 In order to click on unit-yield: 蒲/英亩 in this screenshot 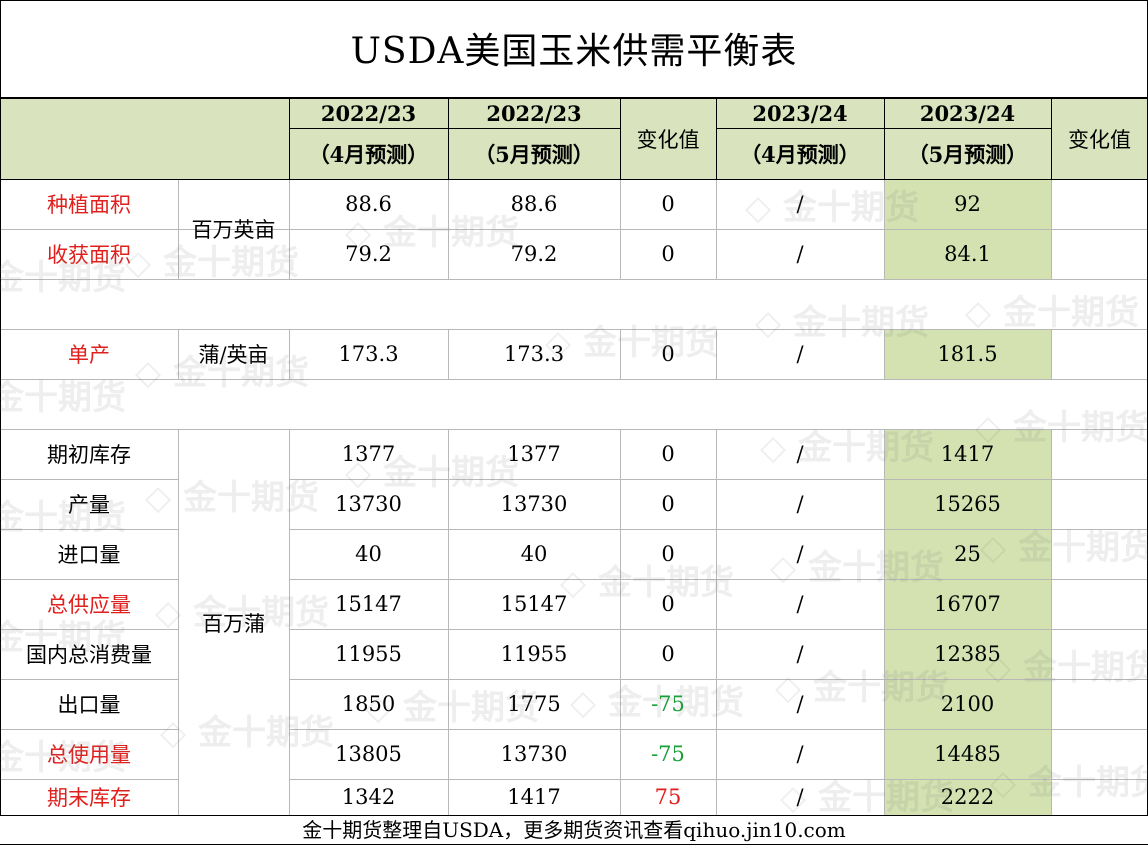, I will do `click(233, 355)`.